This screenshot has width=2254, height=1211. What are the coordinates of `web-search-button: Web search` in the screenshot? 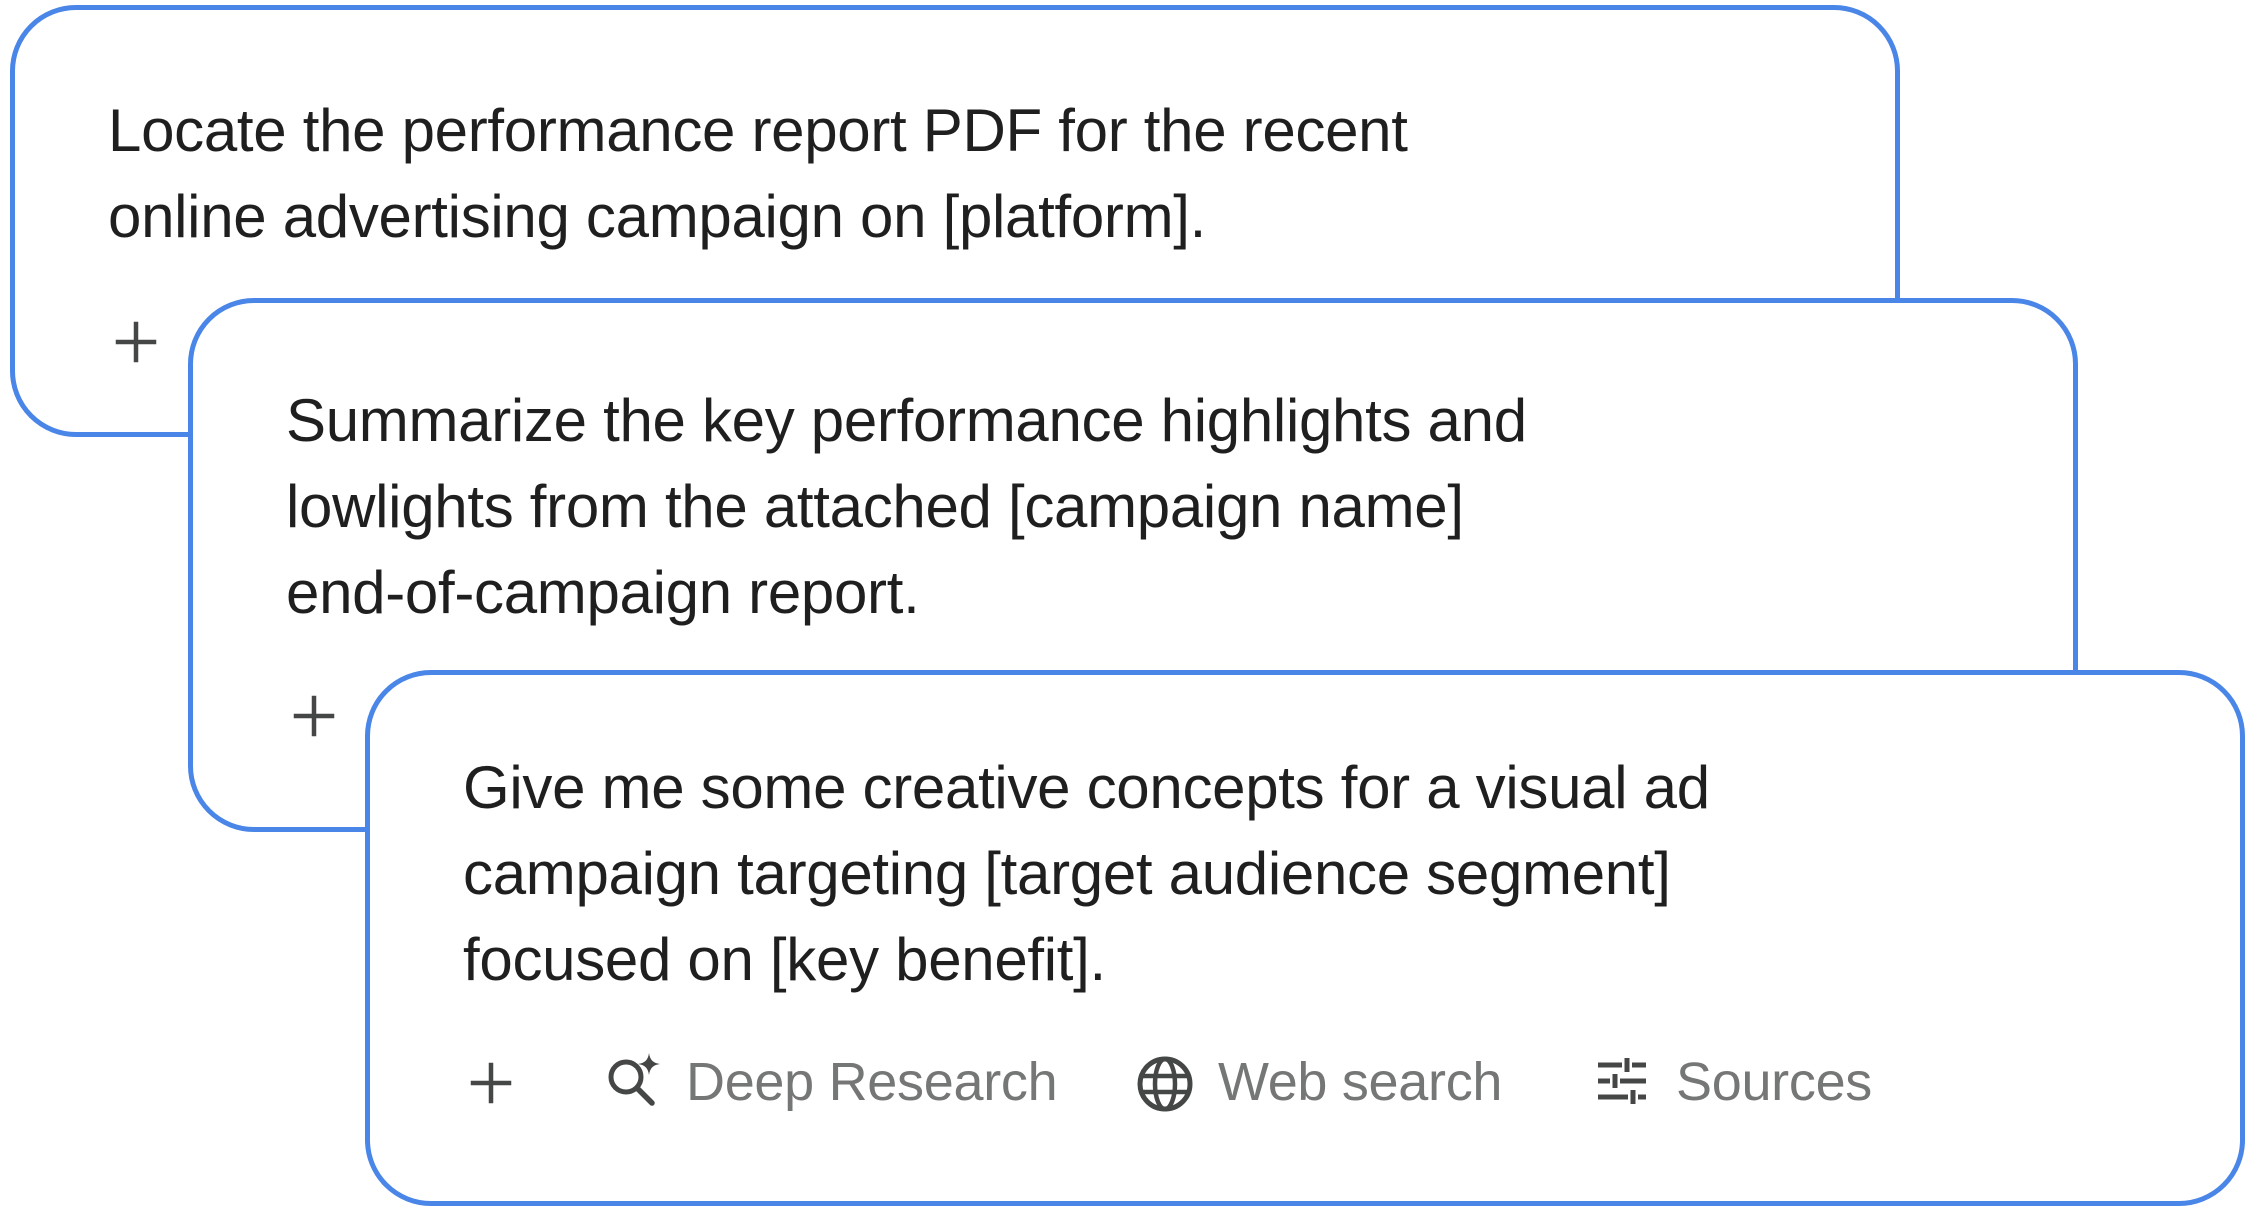 It's located at (1317, 1082).